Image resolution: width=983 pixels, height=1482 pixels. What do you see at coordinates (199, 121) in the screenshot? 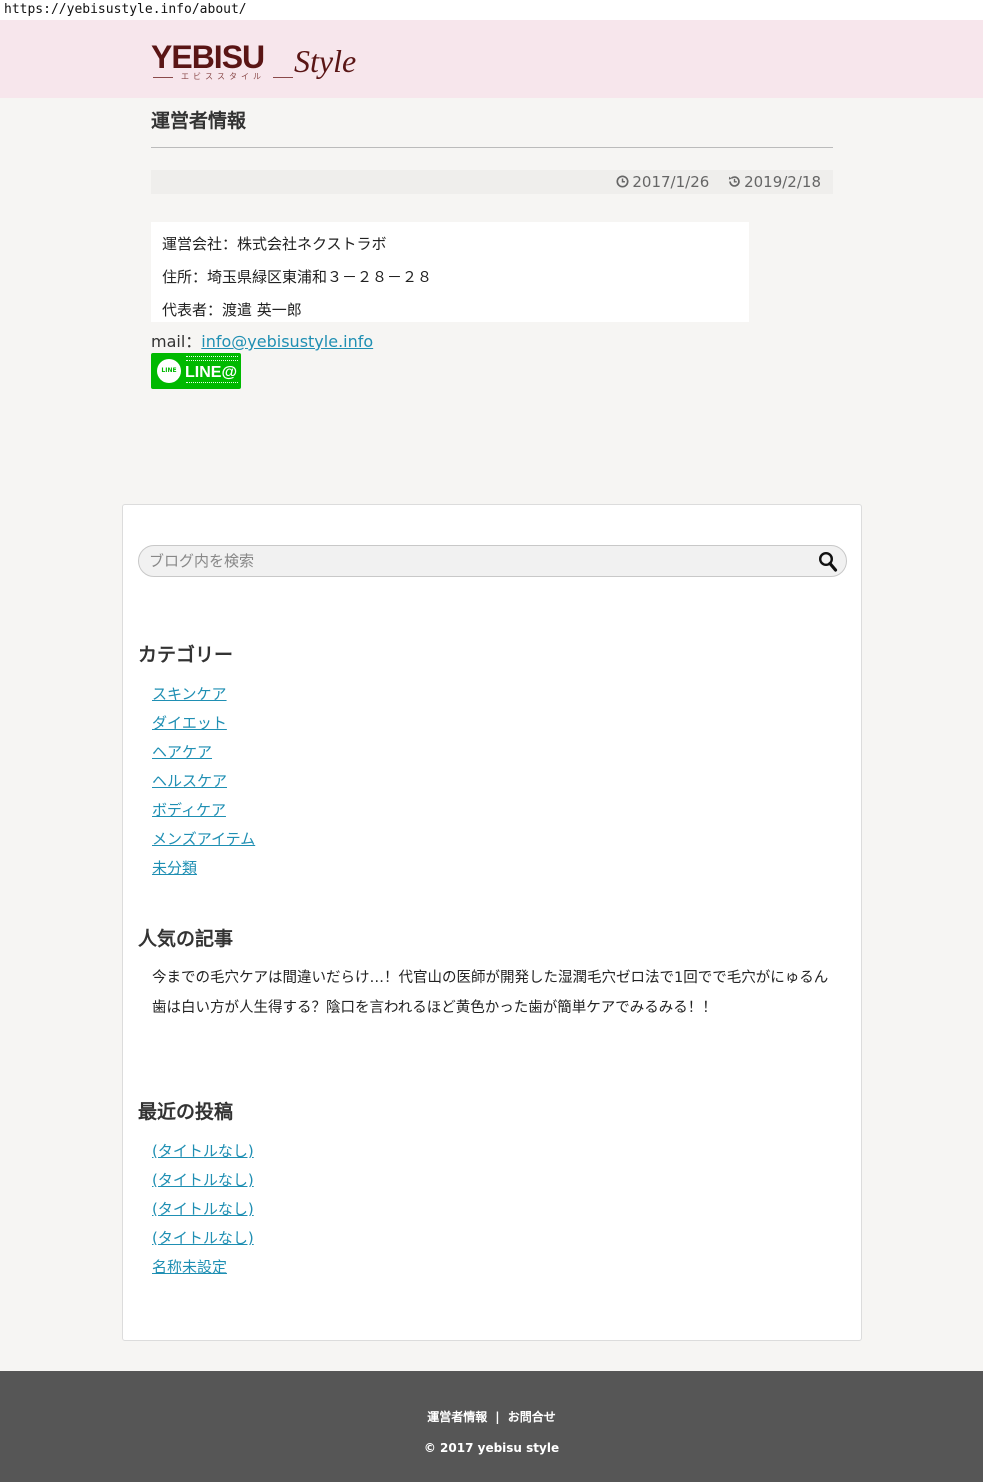
I see `page-title: 運営者情報` at bounding box center [199, 121].